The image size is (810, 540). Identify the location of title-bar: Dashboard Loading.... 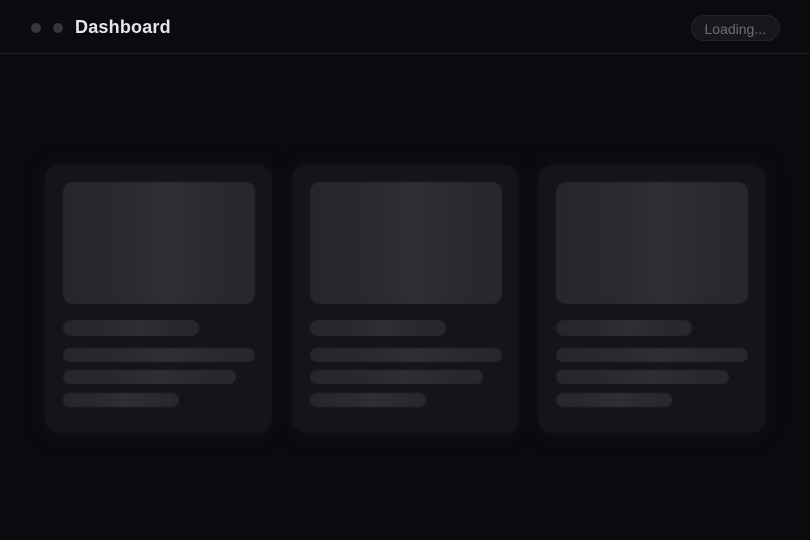
(405, 27).